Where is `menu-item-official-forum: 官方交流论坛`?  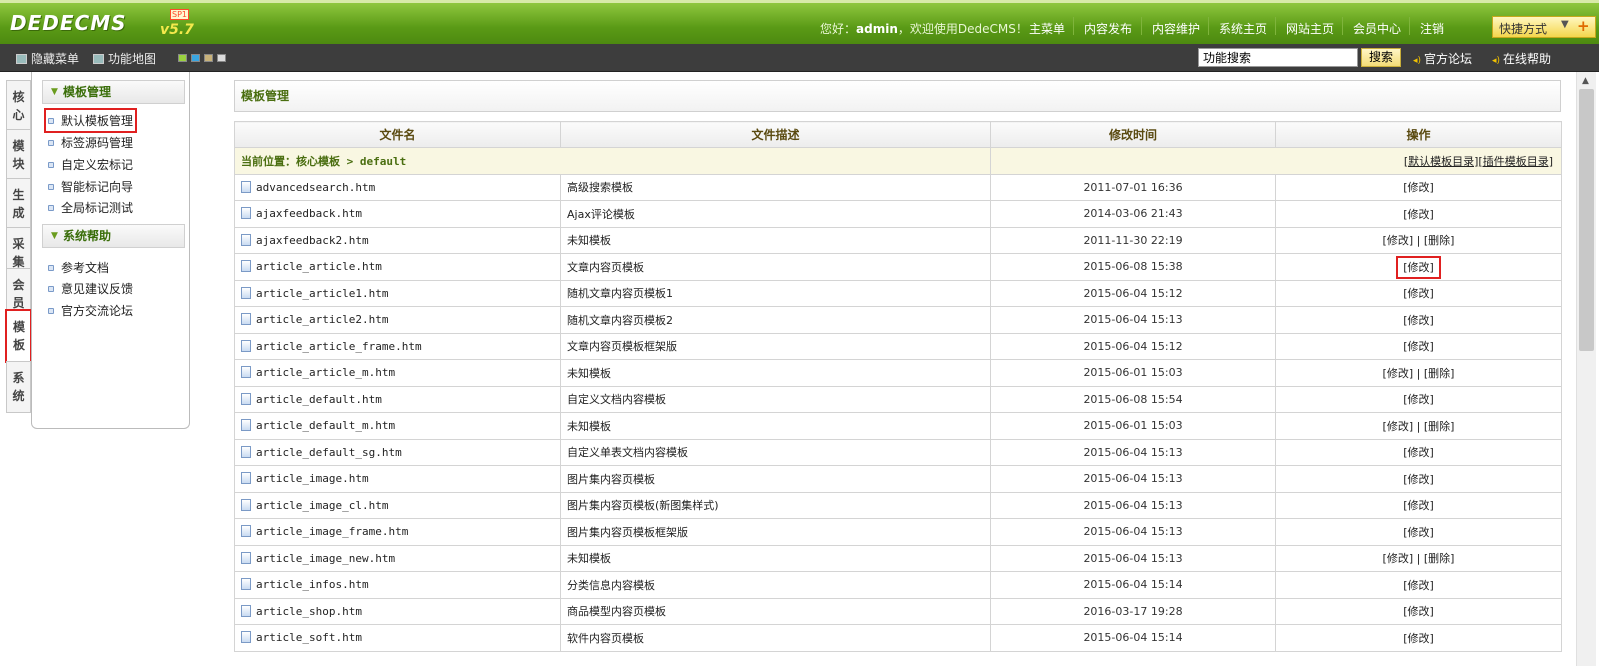
menu-item-official-forum: 官方交流论坛 is located at coordinates (90, 310).